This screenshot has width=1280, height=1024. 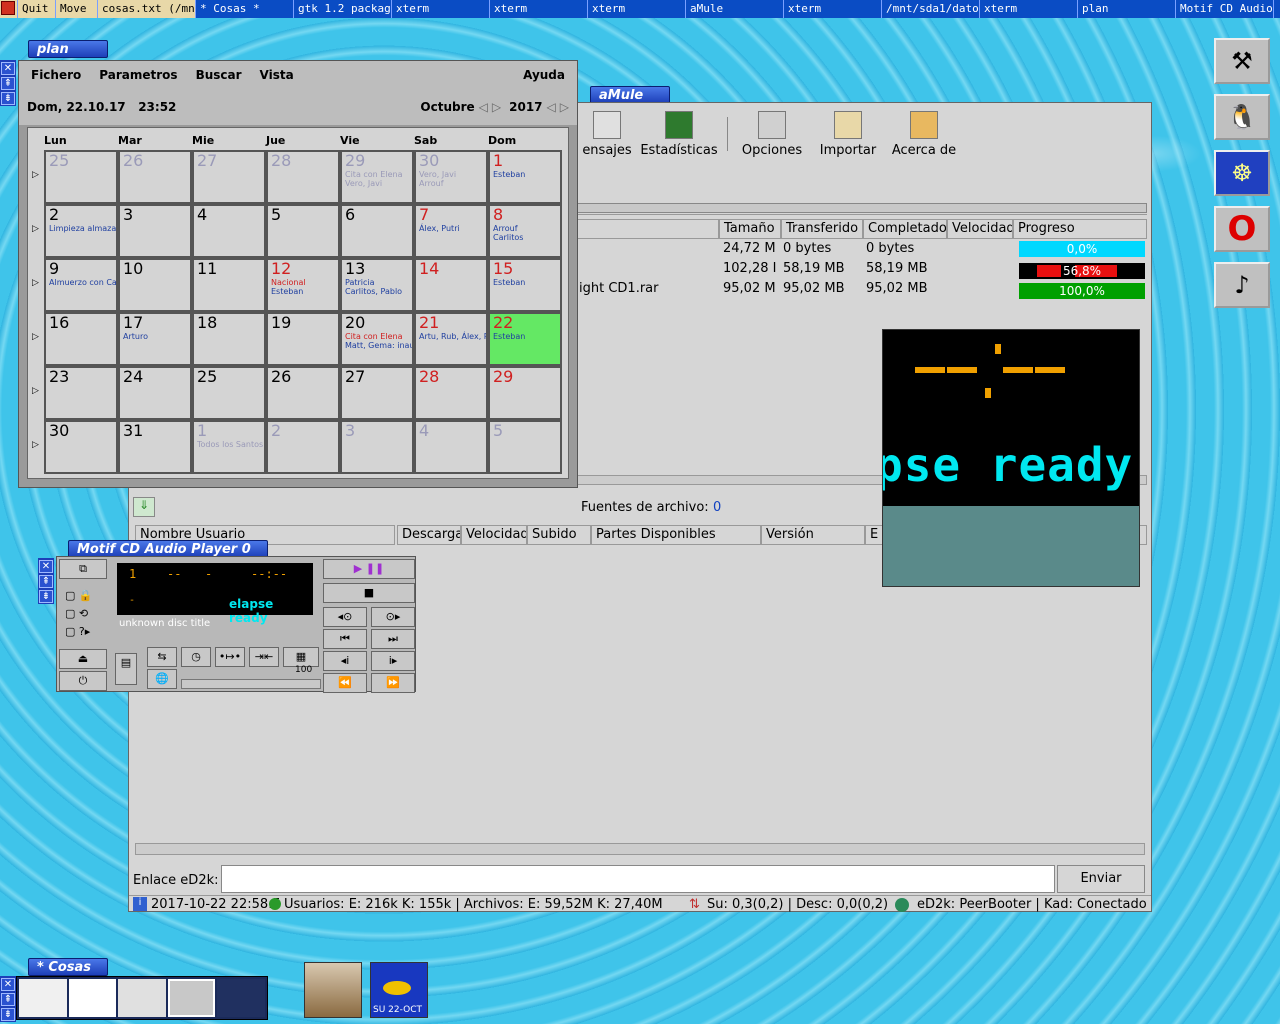 I want to click on app-menu-icon, so click(x=9, y=9).